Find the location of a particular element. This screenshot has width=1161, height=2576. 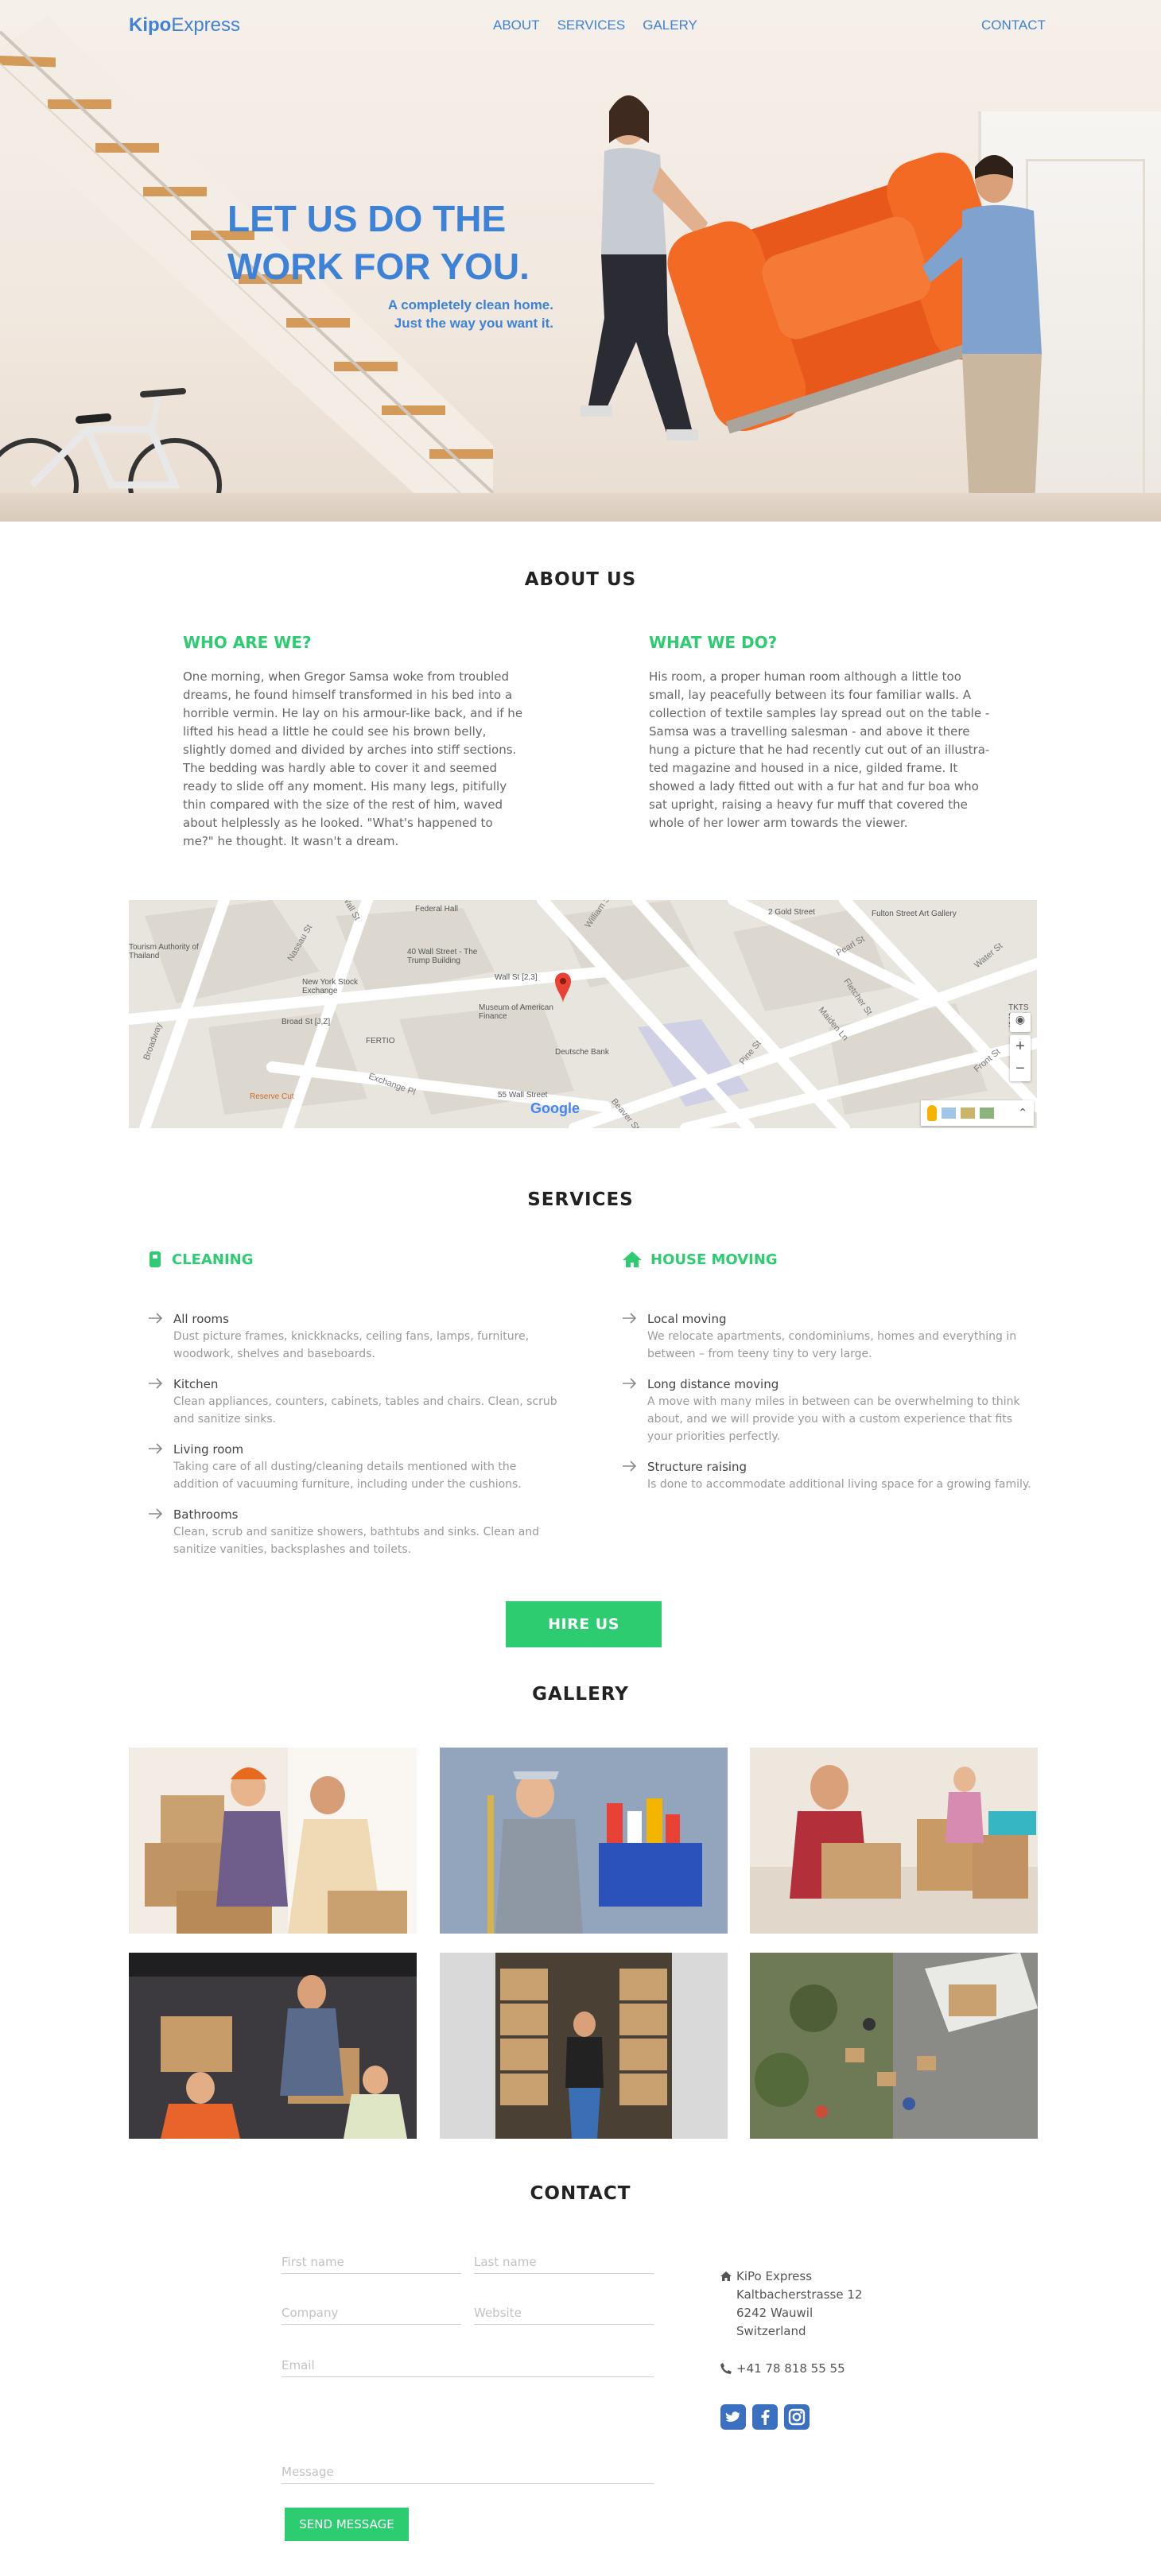

address-country: Switzerland is located at coordinates (771, 2331).